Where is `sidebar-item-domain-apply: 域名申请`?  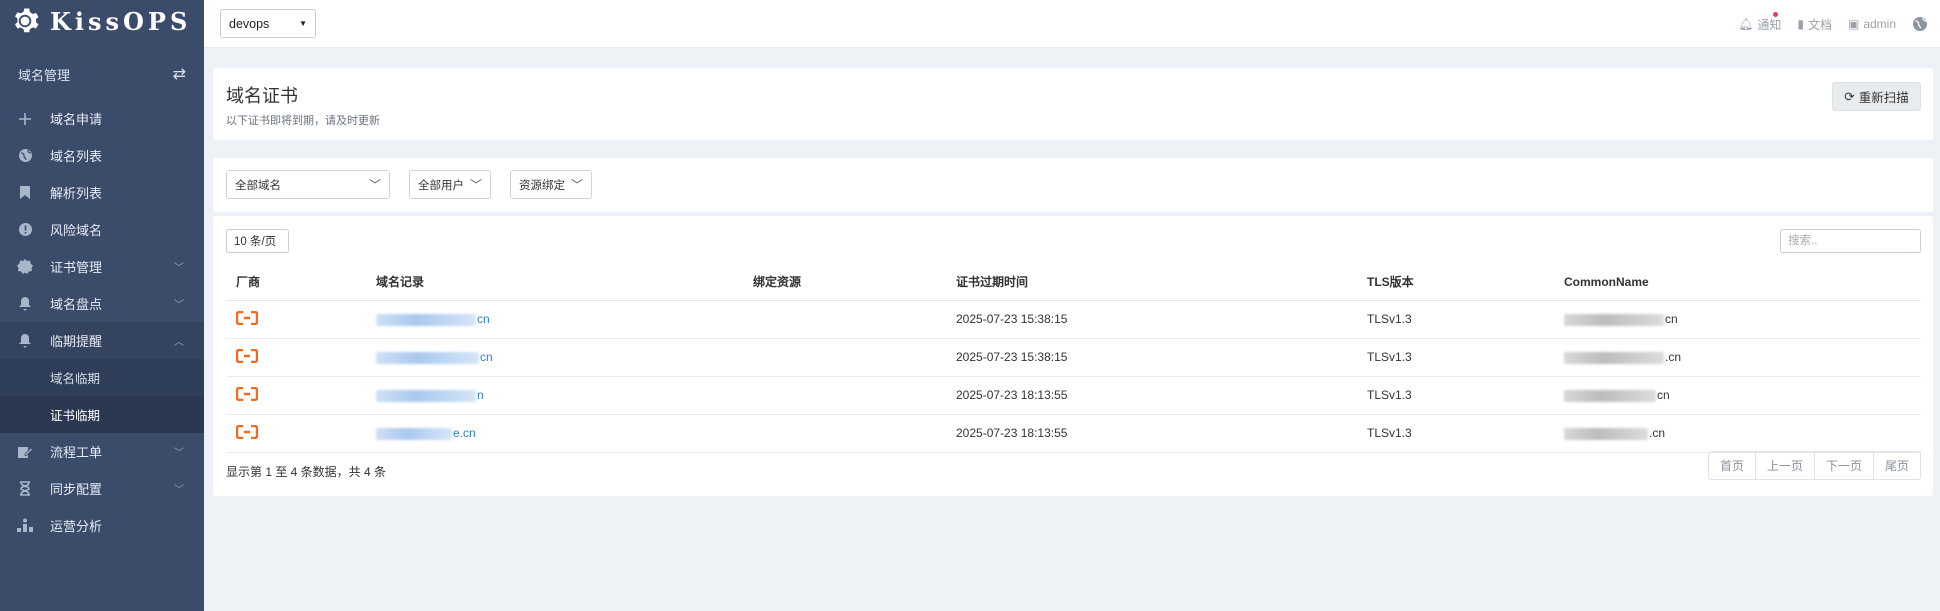
sidebar-item-domain-apply: 域名申请 is located at coordinates (102, 118).